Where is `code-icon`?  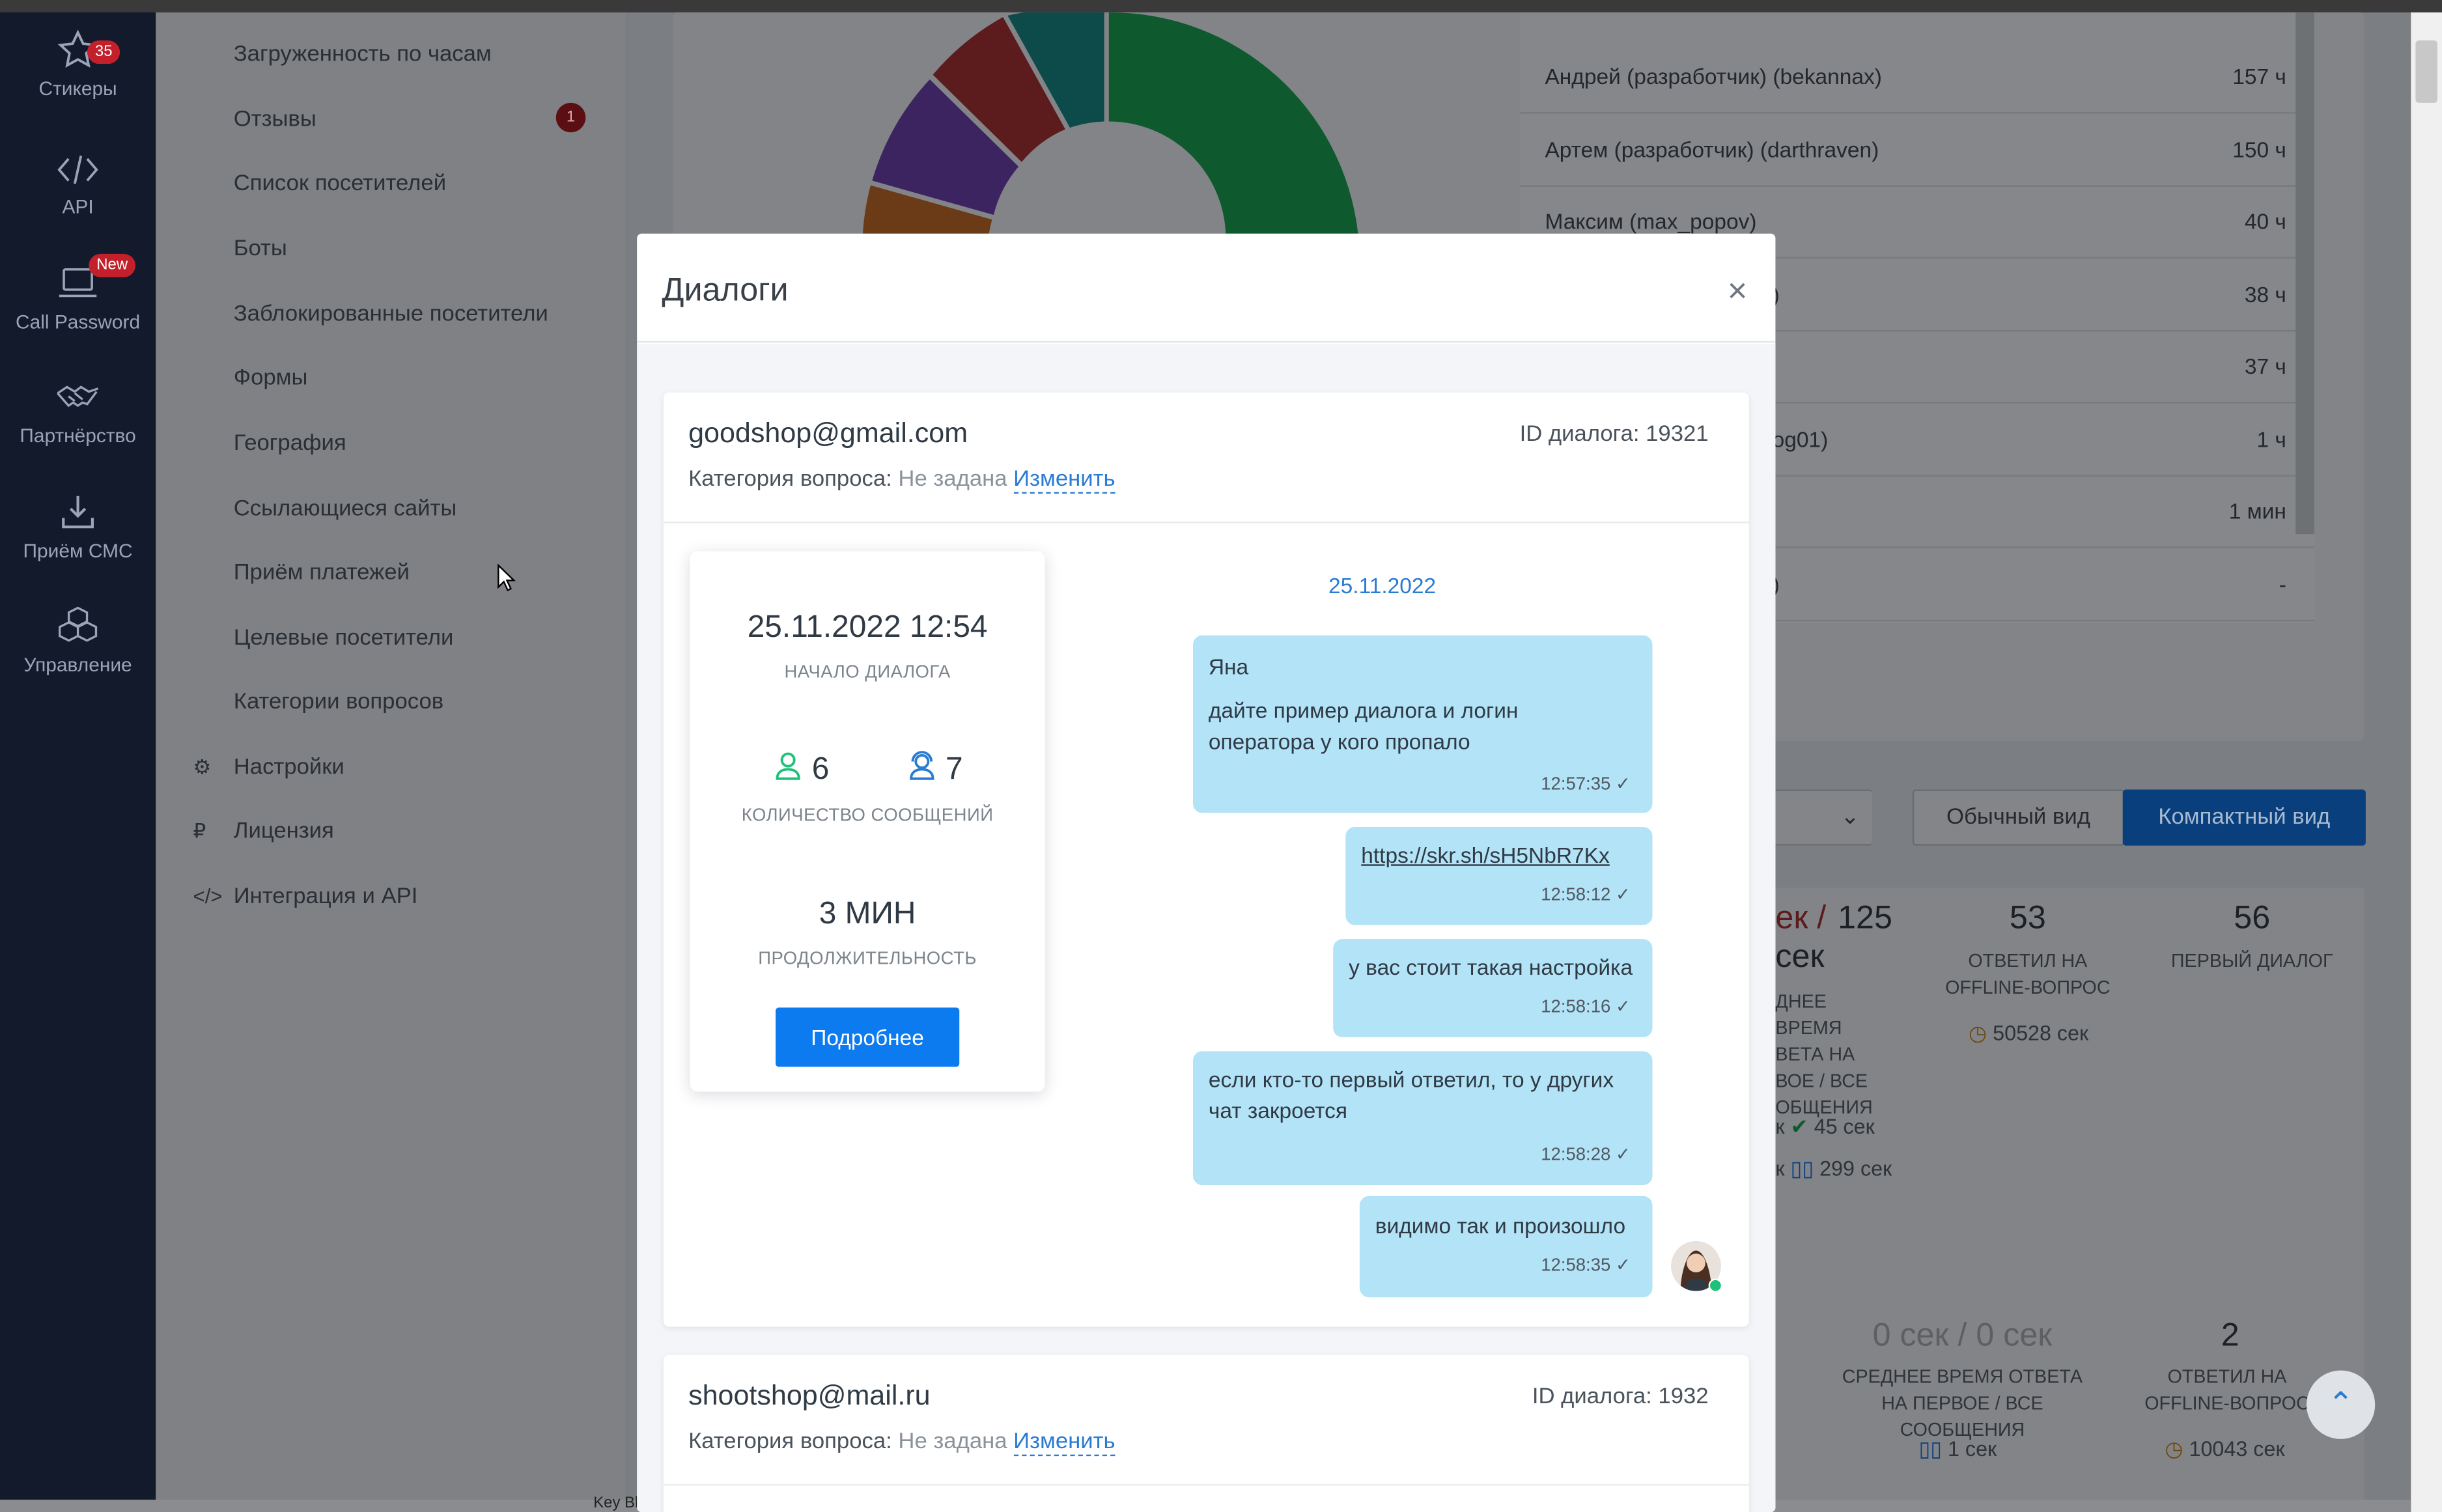 code-icon is located at coordinates (78, 170).